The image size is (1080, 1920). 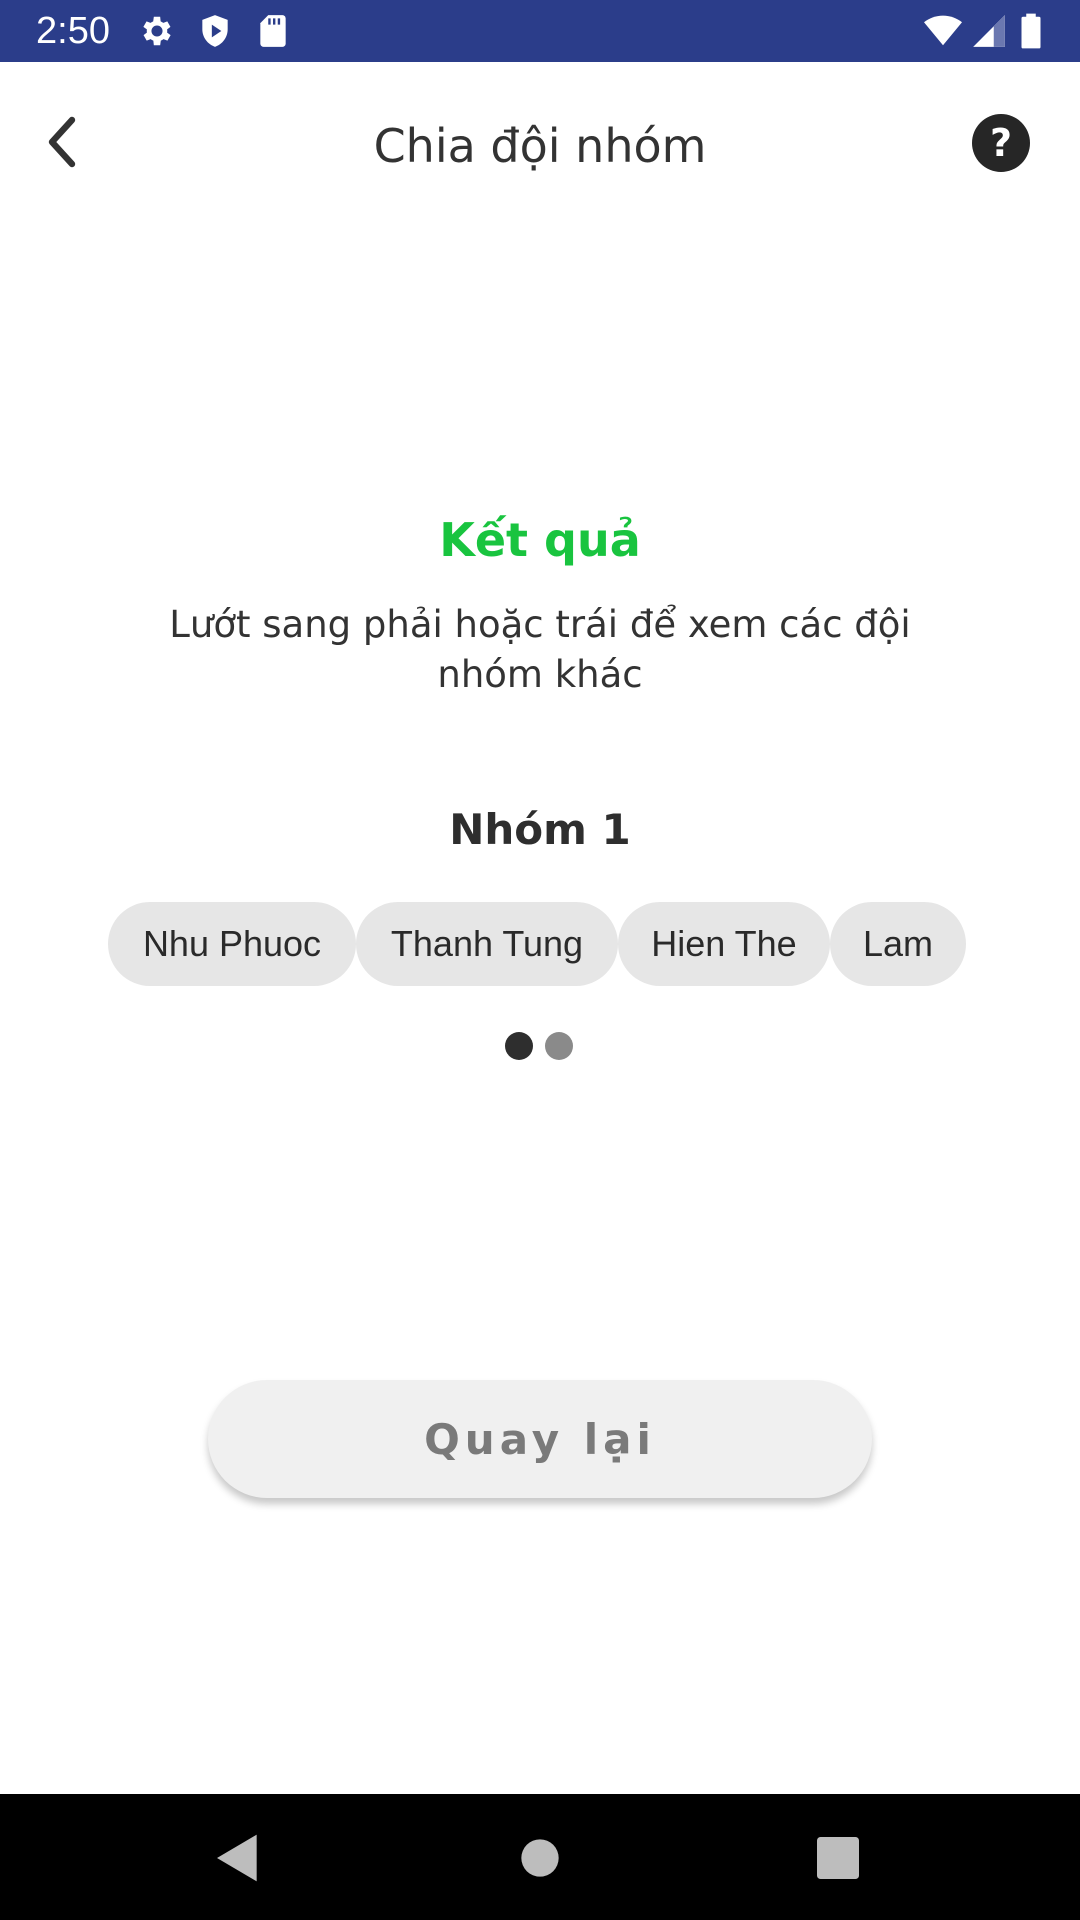 I want to click on recents-square-icon, so click(x=838, y=1858).